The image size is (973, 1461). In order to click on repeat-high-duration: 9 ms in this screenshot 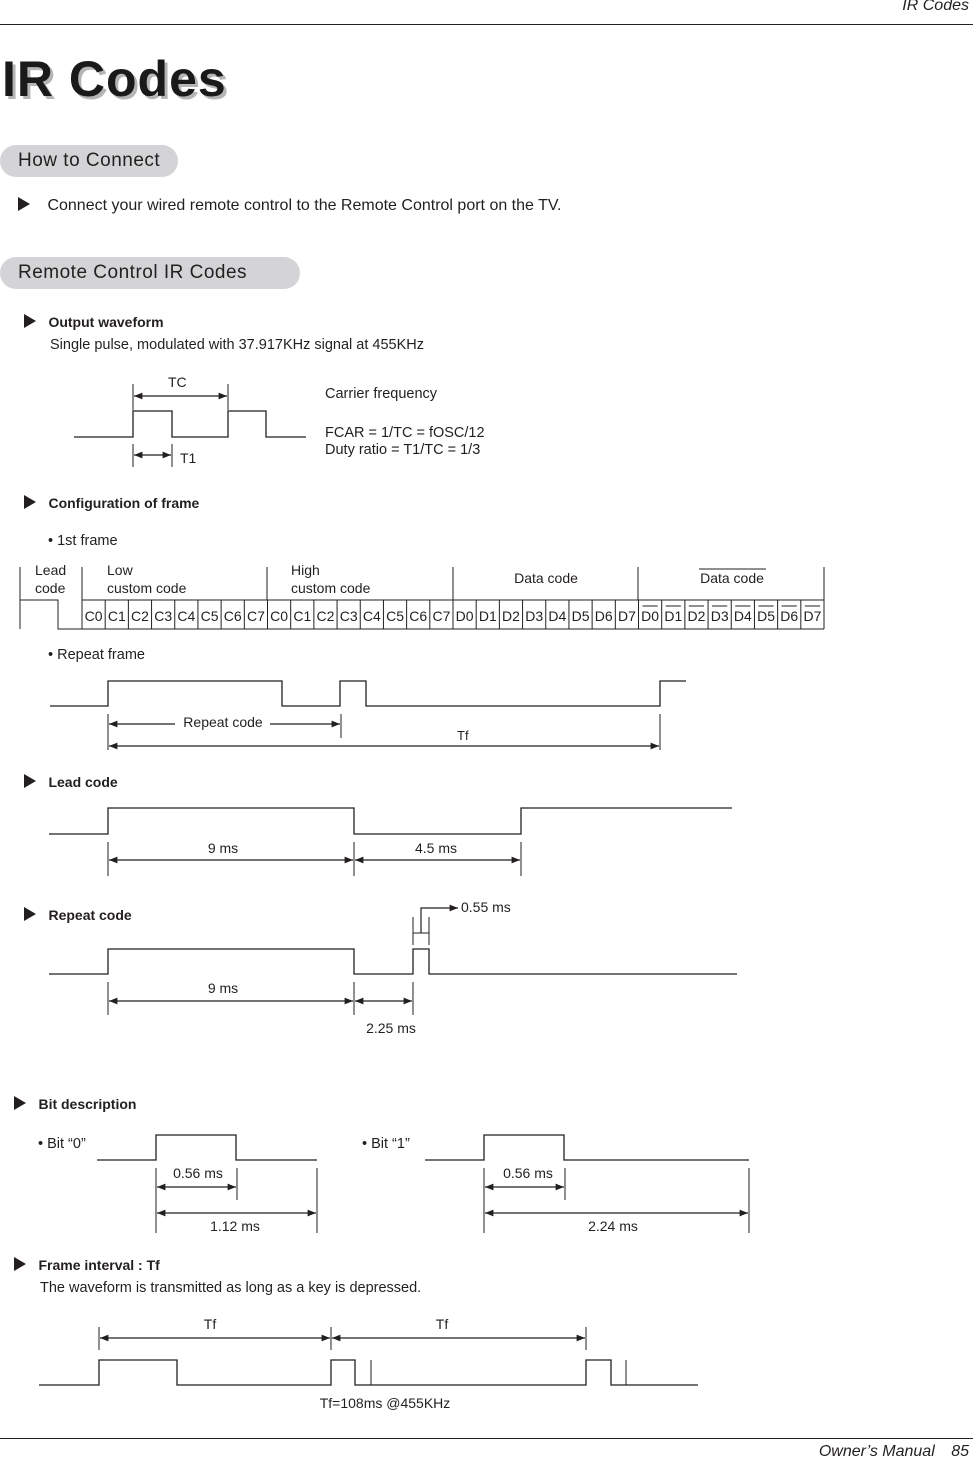, I will do `click(223, 988)`.